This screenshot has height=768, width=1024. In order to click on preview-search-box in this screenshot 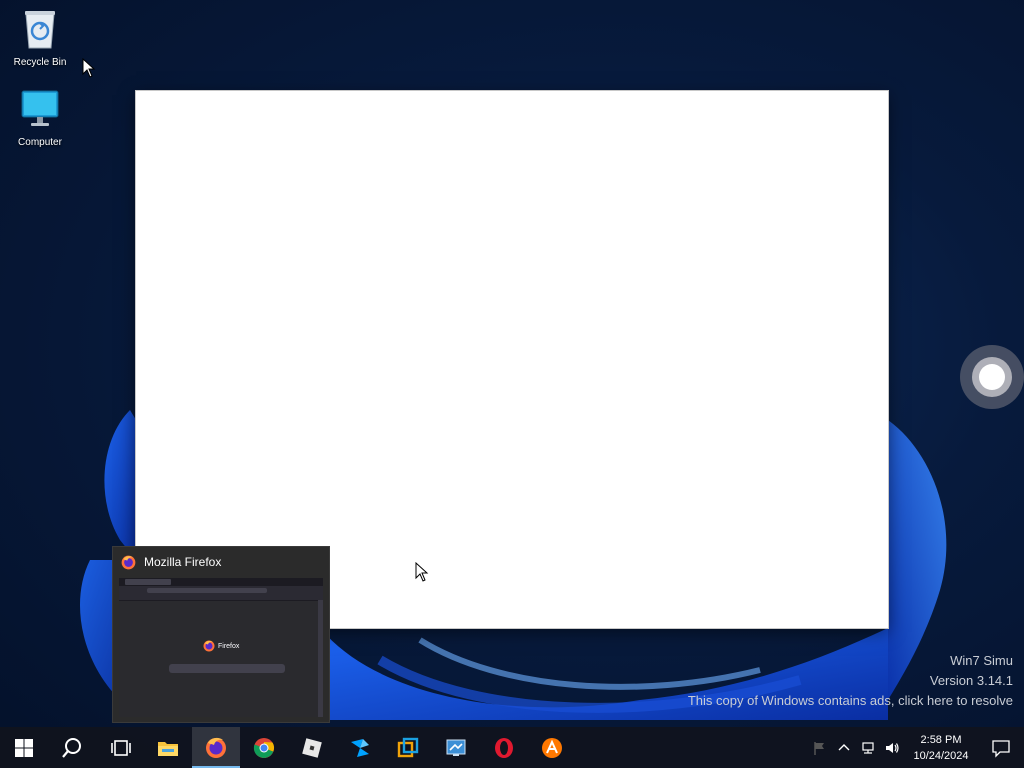, I will do `click(227, 668)`.